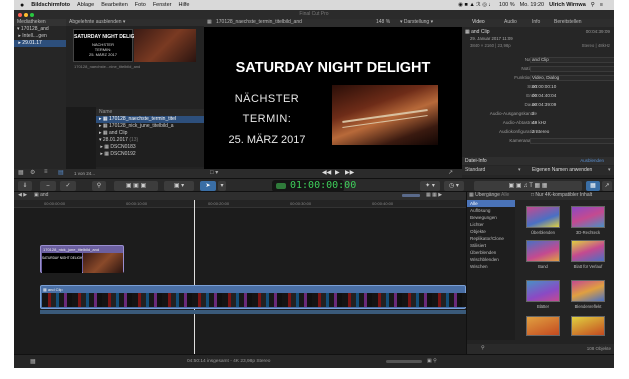 This screenshot has height=379, width=629. I want to click on viewer-line2: NÄCHSTER, so click(267, 99).